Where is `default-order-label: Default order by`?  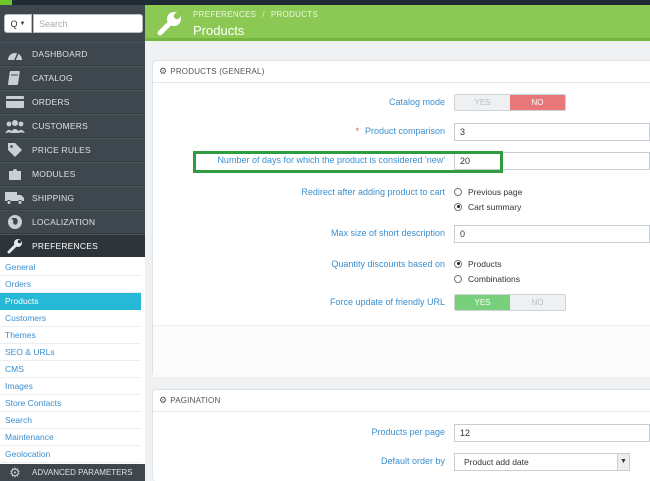 default-order-label: Default order by is located at coordinates (412, 461).